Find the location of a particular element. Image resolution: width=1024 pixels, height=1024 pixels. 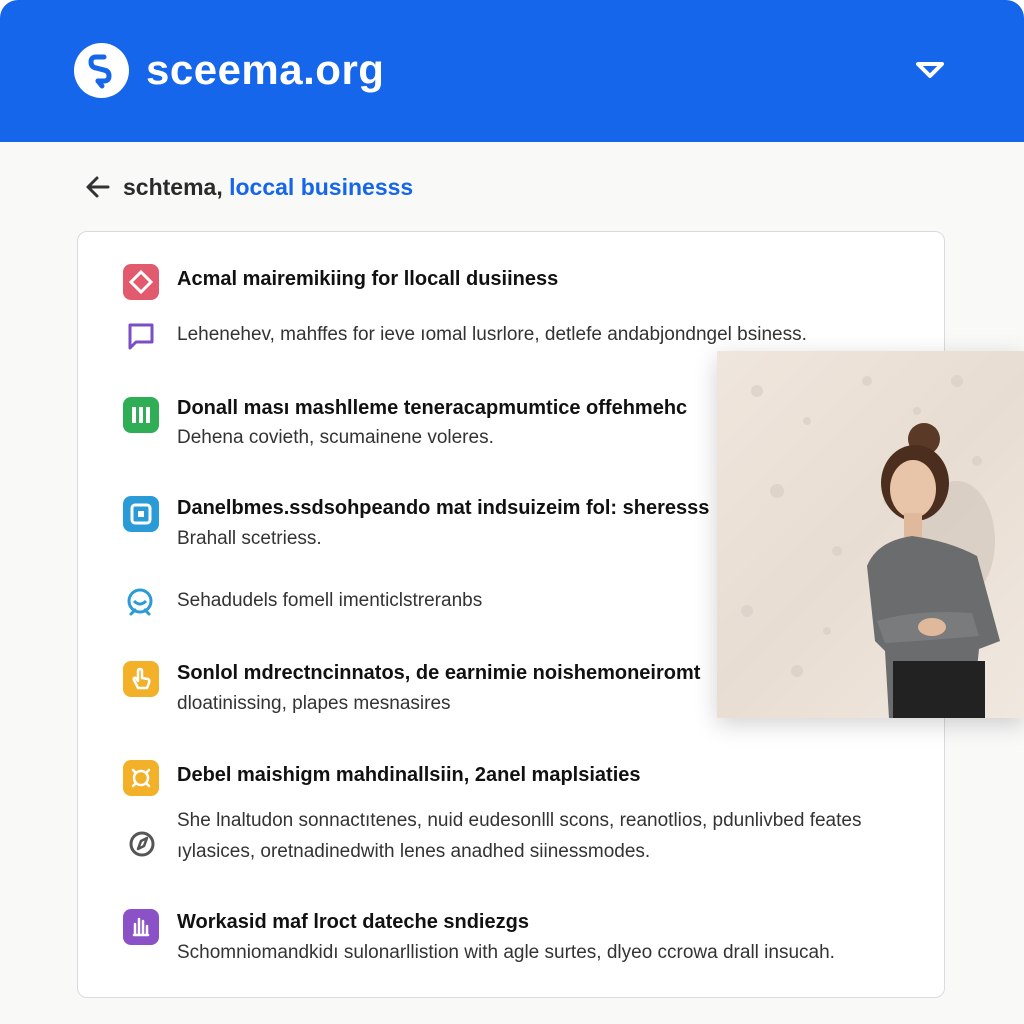

compass-icon is located at coordinates (142, 844).